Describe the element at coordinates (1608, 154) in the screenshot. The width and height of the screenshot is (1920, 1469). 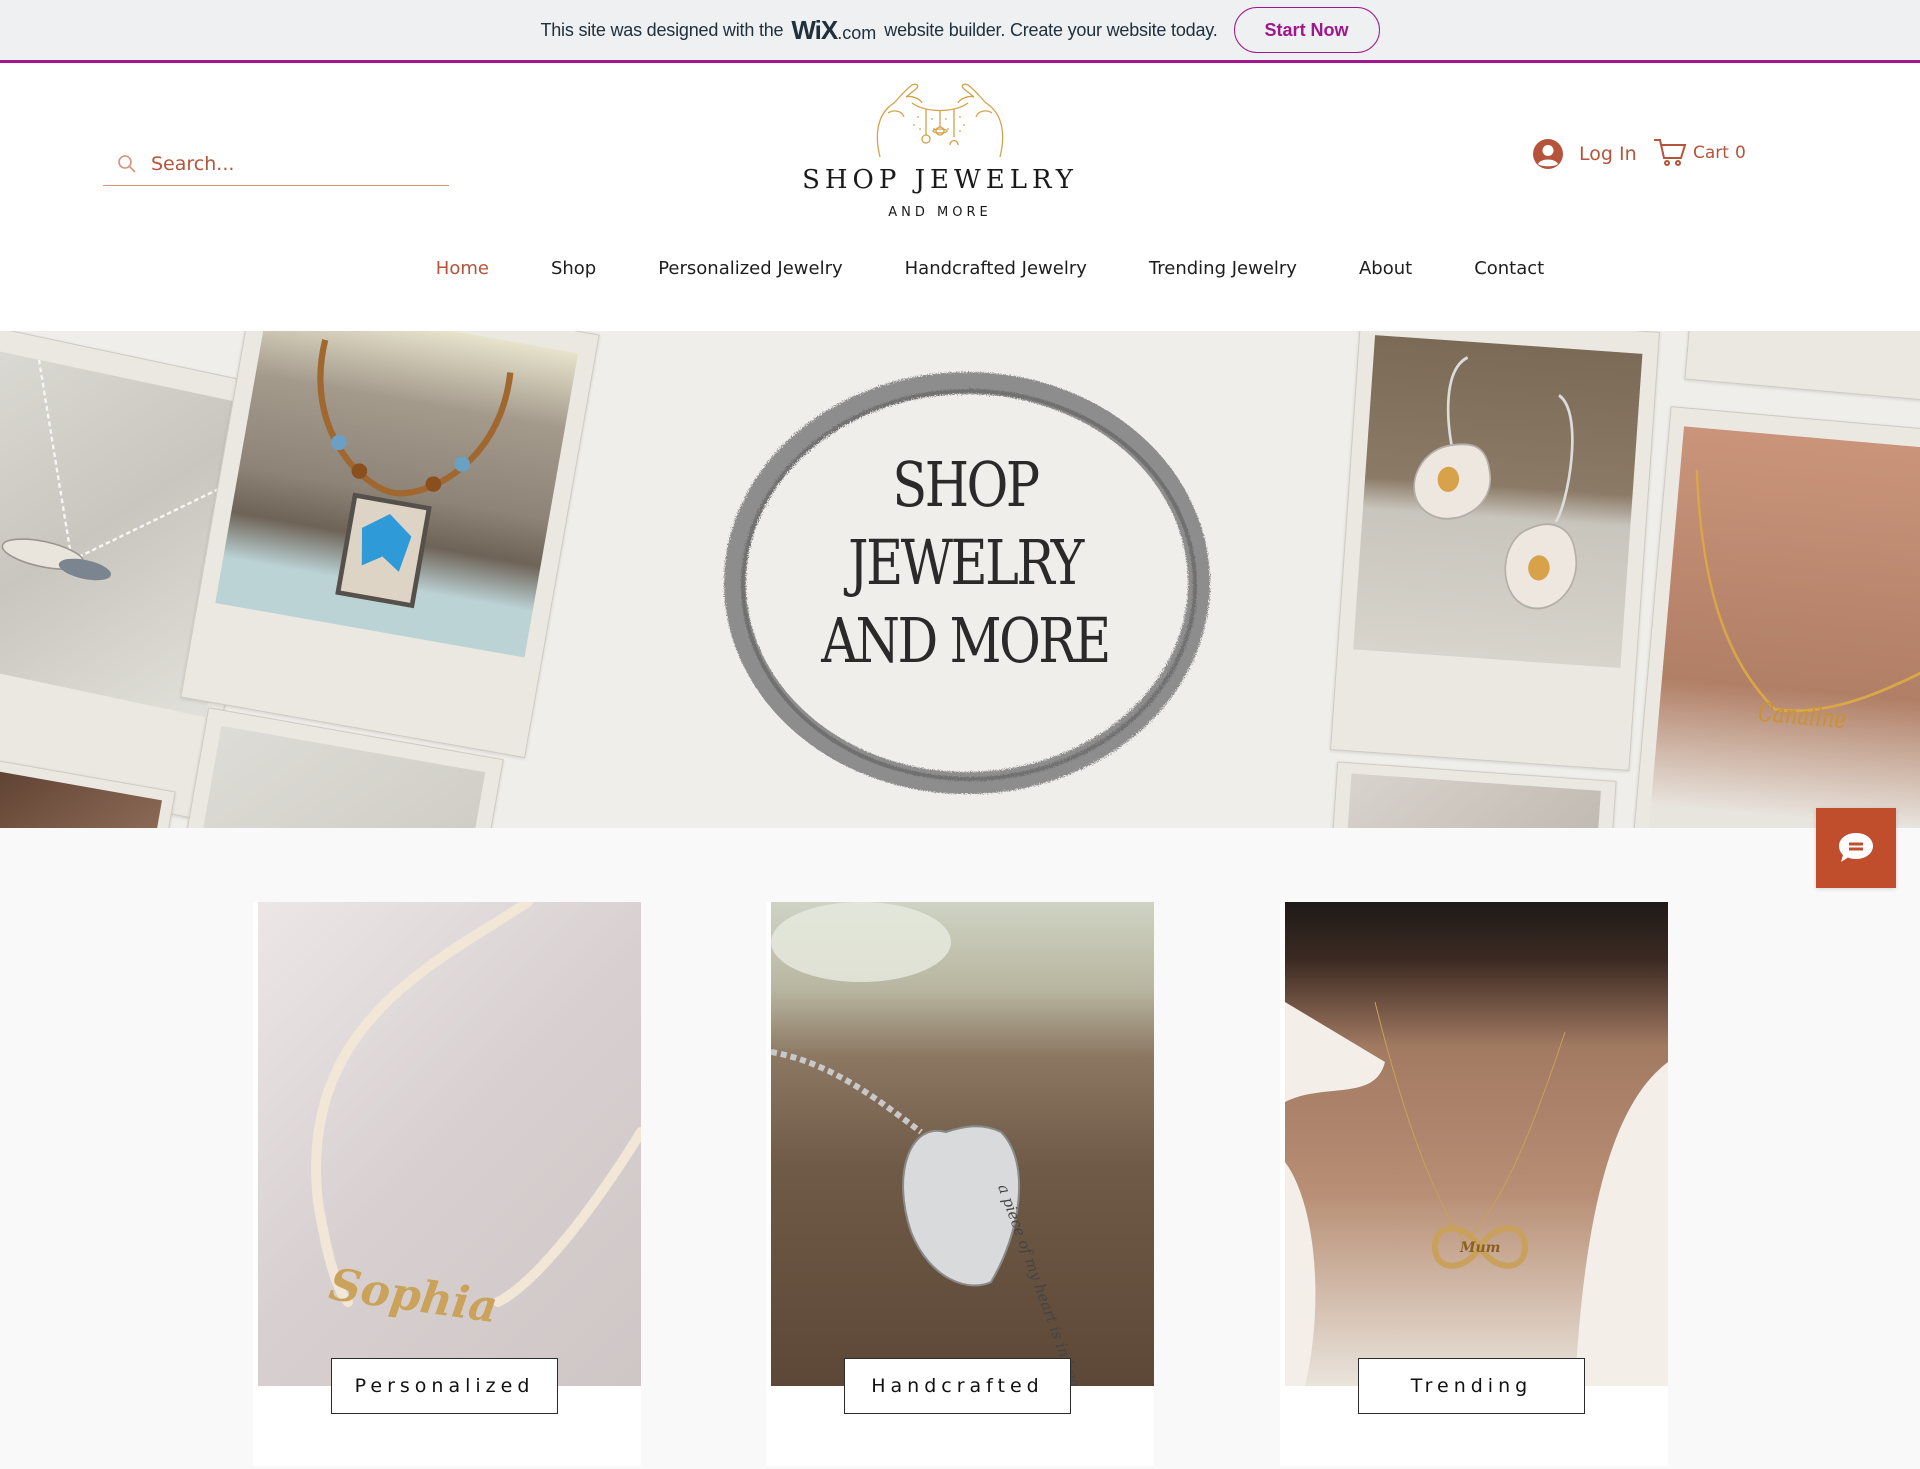
I see `login-label: Log In` at that location.